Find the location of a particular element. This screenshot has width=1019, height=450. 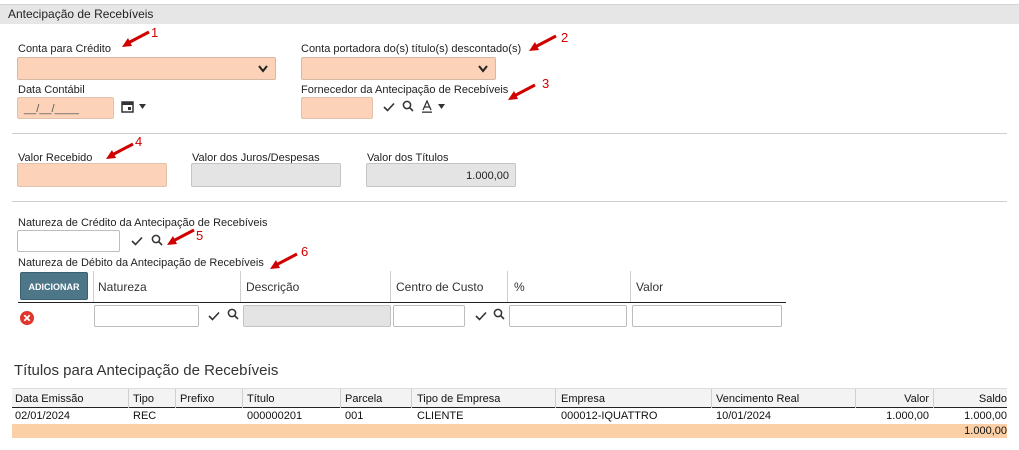

cell-titulo: 000000201 is located at coordinates (275, 416).